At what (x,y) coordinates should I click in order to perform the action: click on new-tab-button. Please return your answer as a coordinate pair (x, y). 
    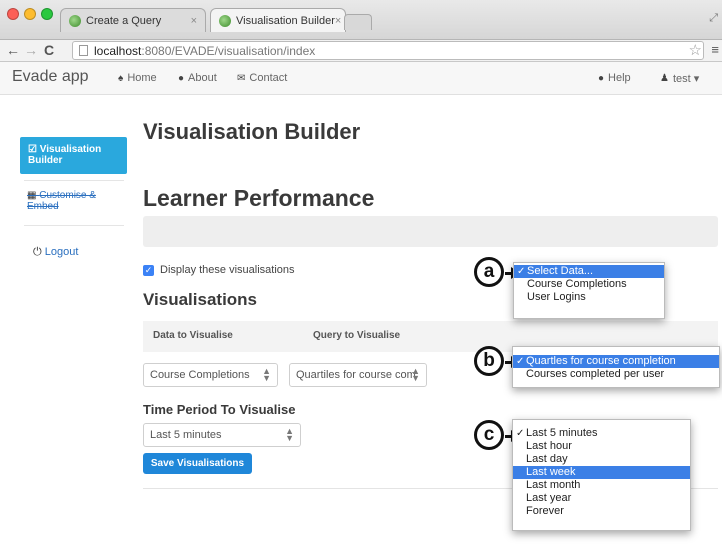
    Looking at the image, I should click on (358, 22).